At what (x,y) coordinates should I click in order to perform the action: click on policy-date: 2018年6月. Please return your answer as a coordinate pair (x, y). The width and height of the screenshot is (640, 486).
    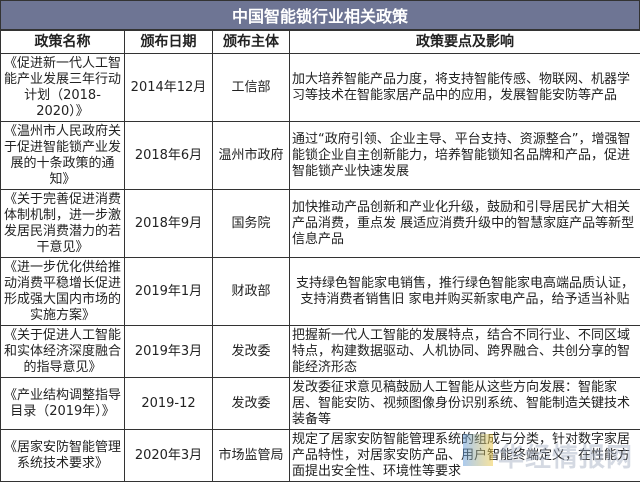
    Looking at the image, I should click on (168, 155).